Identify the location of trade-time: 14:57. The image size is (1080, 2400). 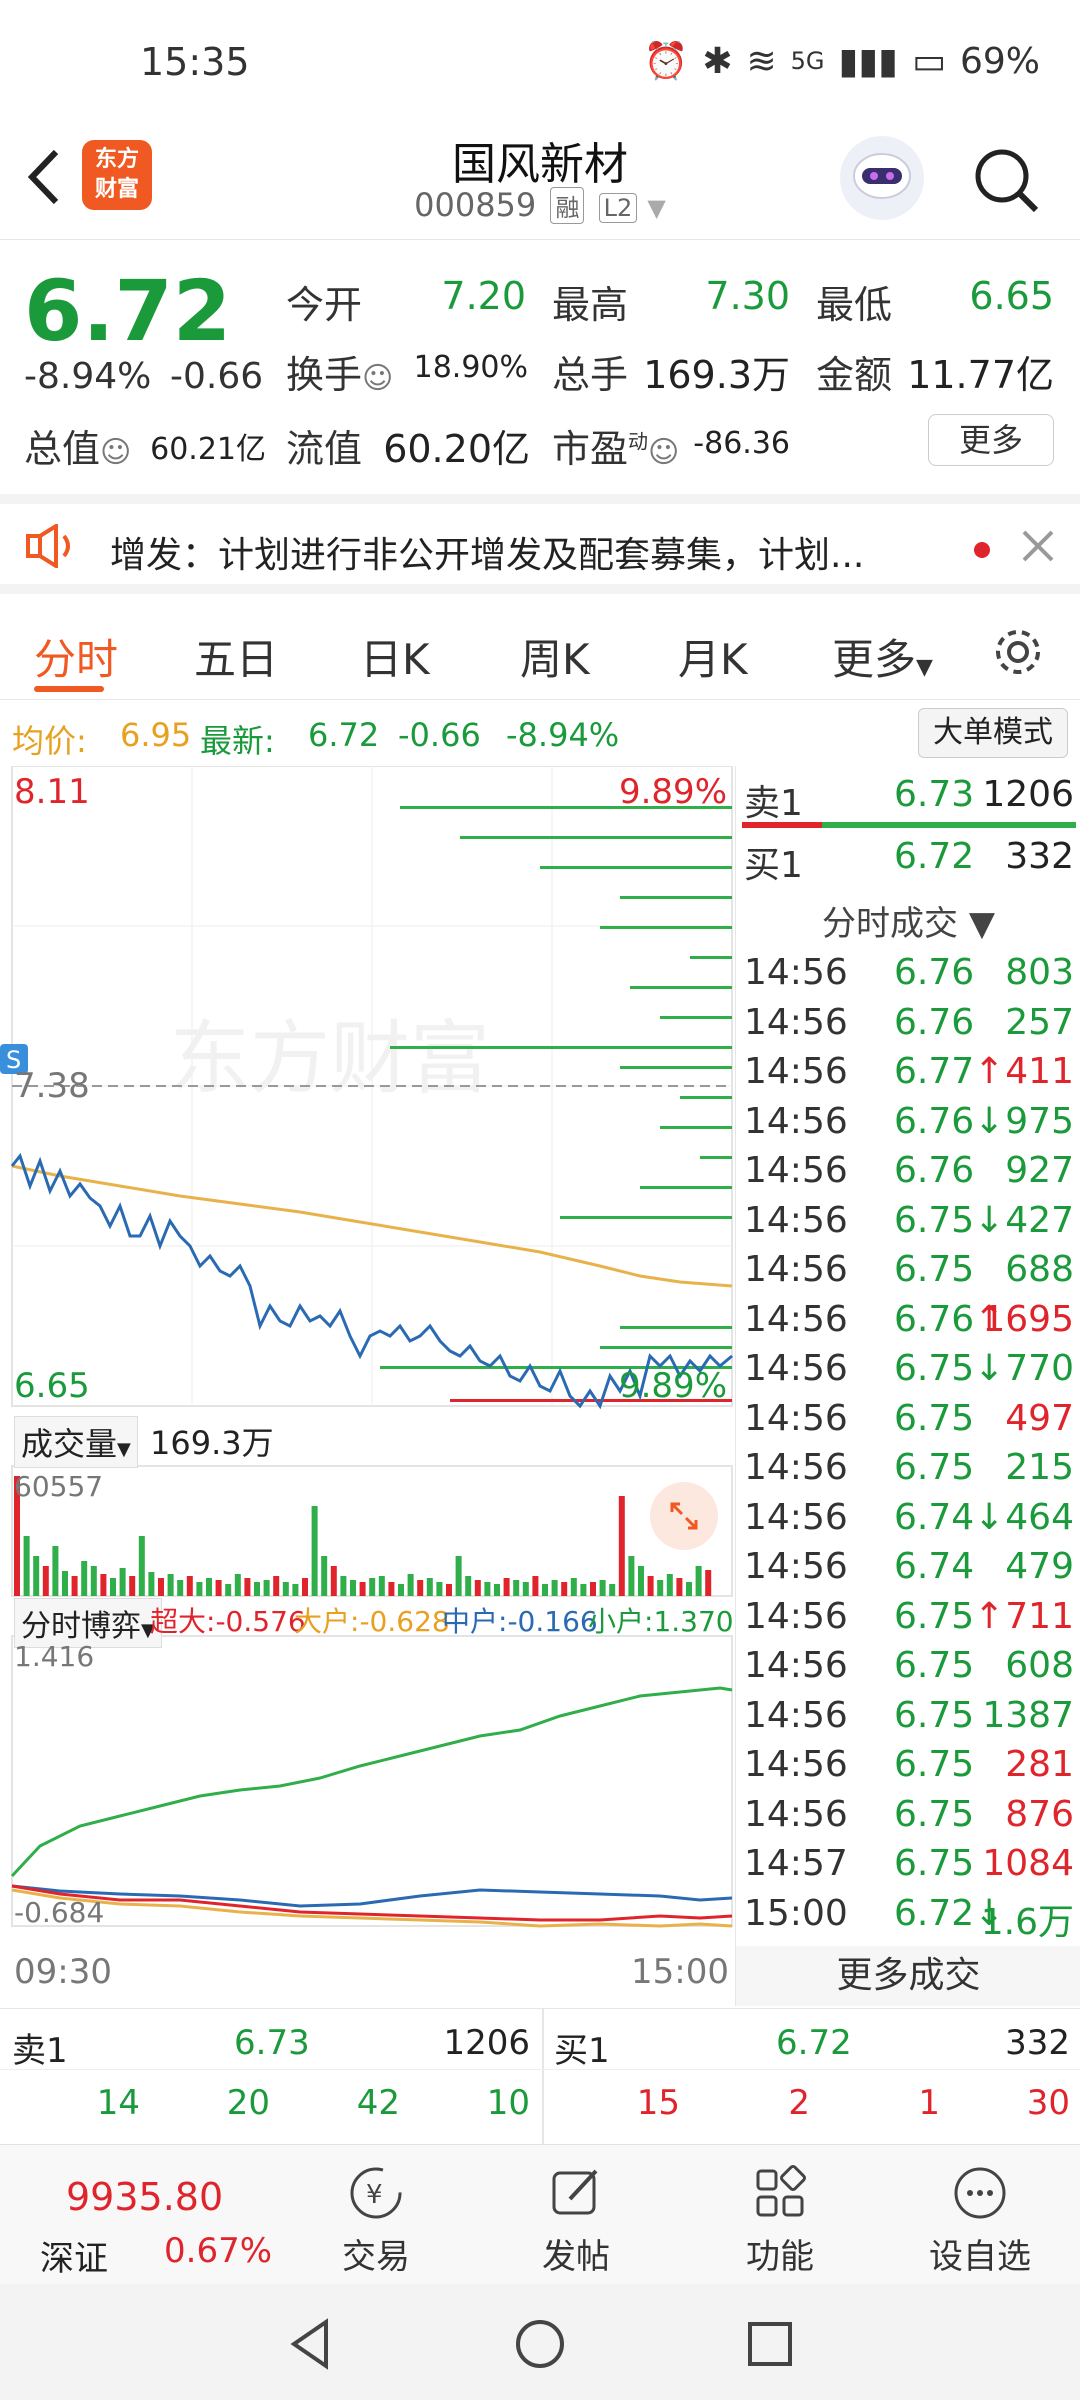
(796, 1863).